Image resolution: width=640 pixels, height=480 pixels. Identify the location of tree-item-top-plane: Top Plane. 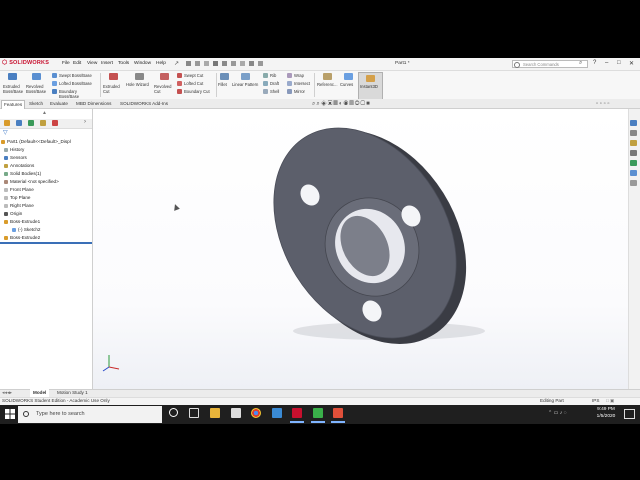
(17, 197).